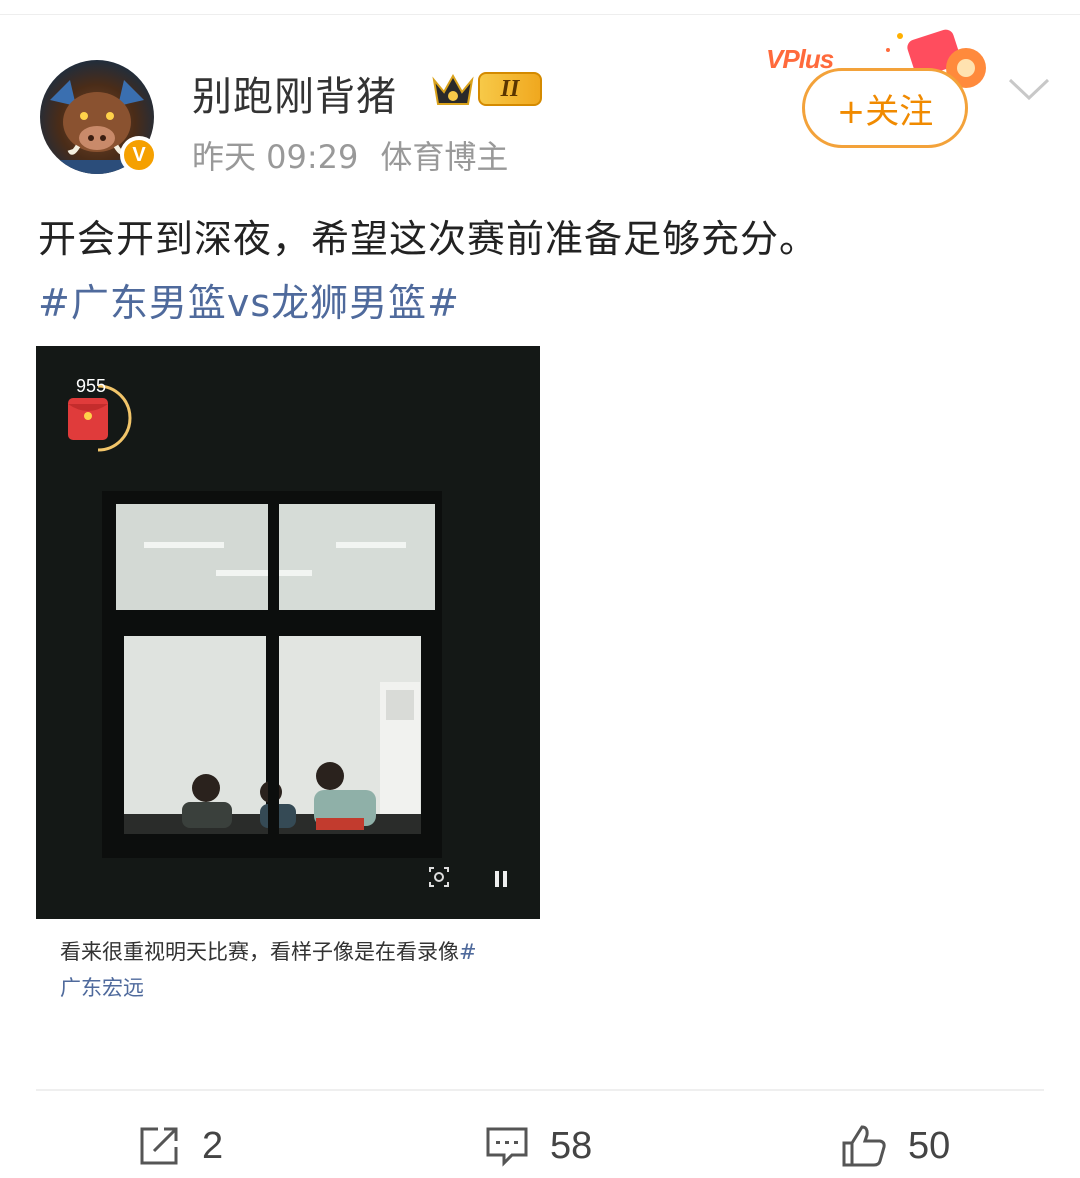 This screenshot has width=1080, height=1178. I want to click on red-packet-count: 955, so click(91, 386).